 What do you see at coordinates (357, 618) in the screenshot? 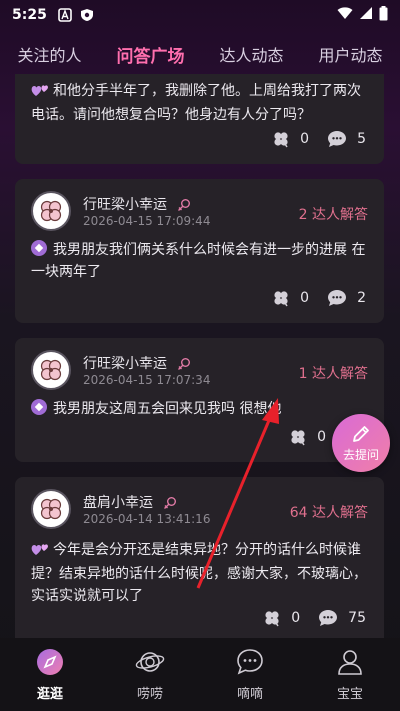
I see `comment-count: 75` at bounding box center [357, 618].